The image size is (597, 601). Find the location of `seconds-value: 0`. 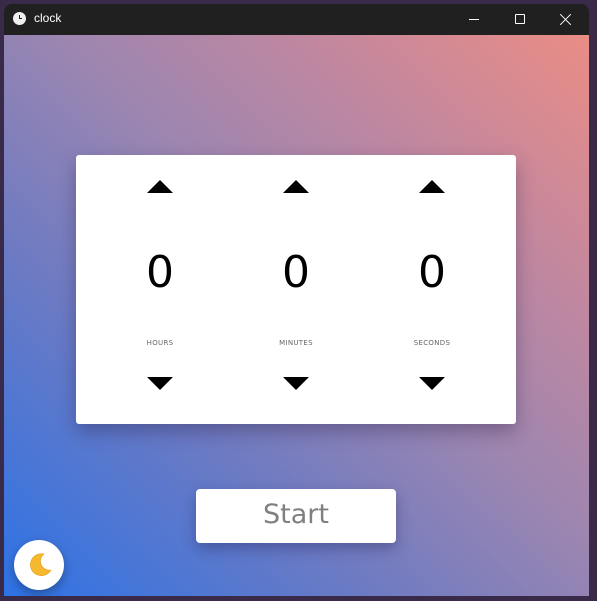

seconds-value: 0 is located at coordinates (432, 272).